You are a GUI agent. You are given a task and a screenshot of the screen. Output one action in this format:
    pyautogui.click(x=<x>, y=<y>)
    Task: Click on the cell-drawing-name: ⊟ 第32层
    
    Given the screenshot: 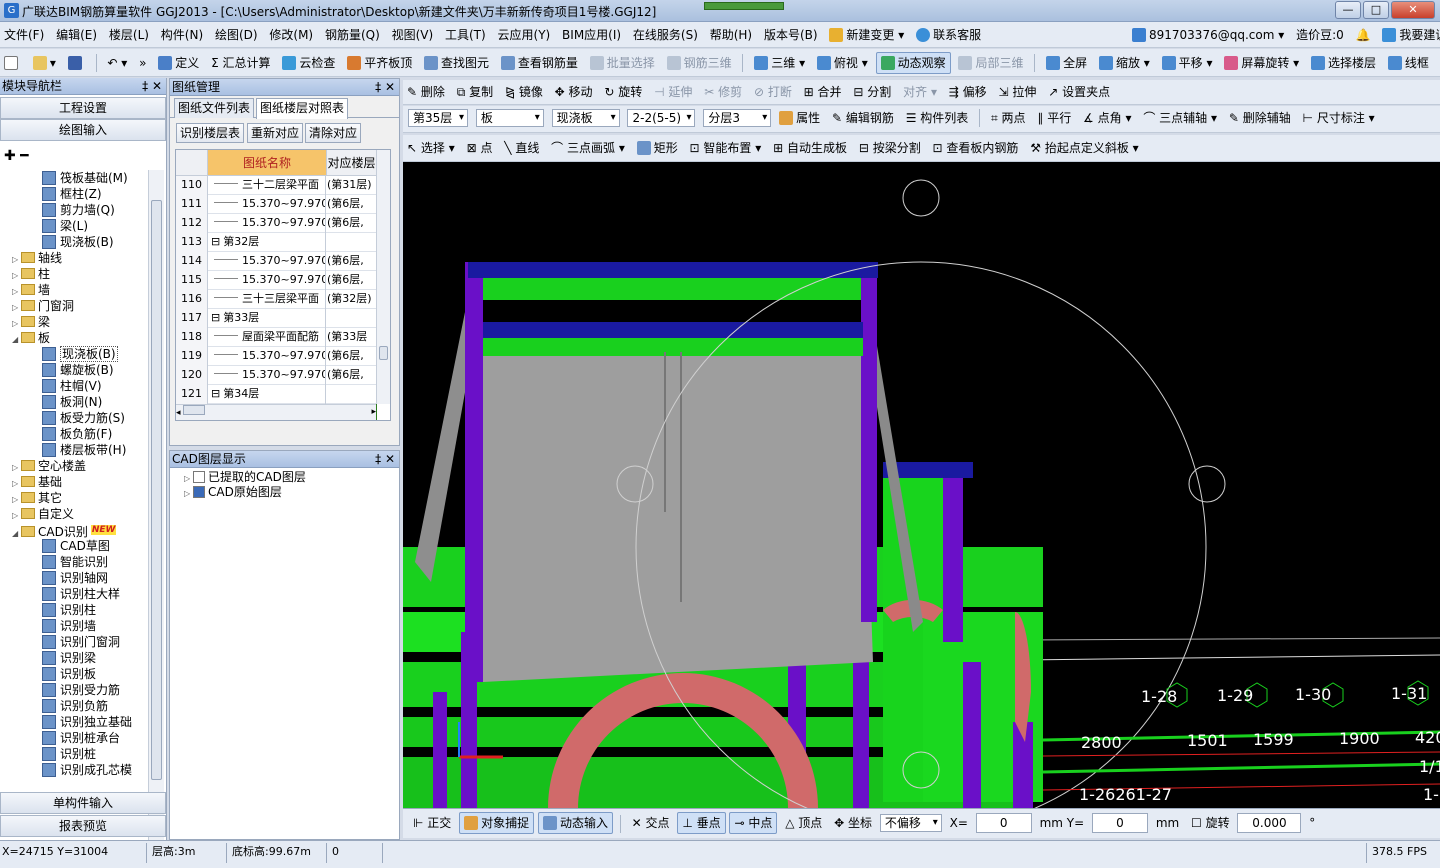 What is the action you would take?
    pyautogui.click(x=267, y=242)
    